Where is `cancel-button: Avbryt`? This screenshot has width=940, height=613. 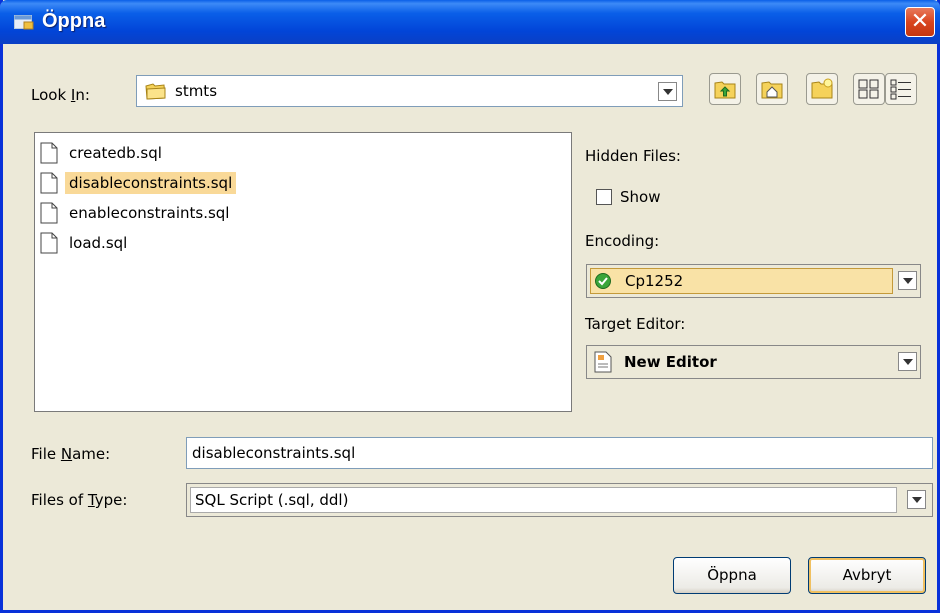 cancel-button: Avbryt is located at coordinates (867, 575).